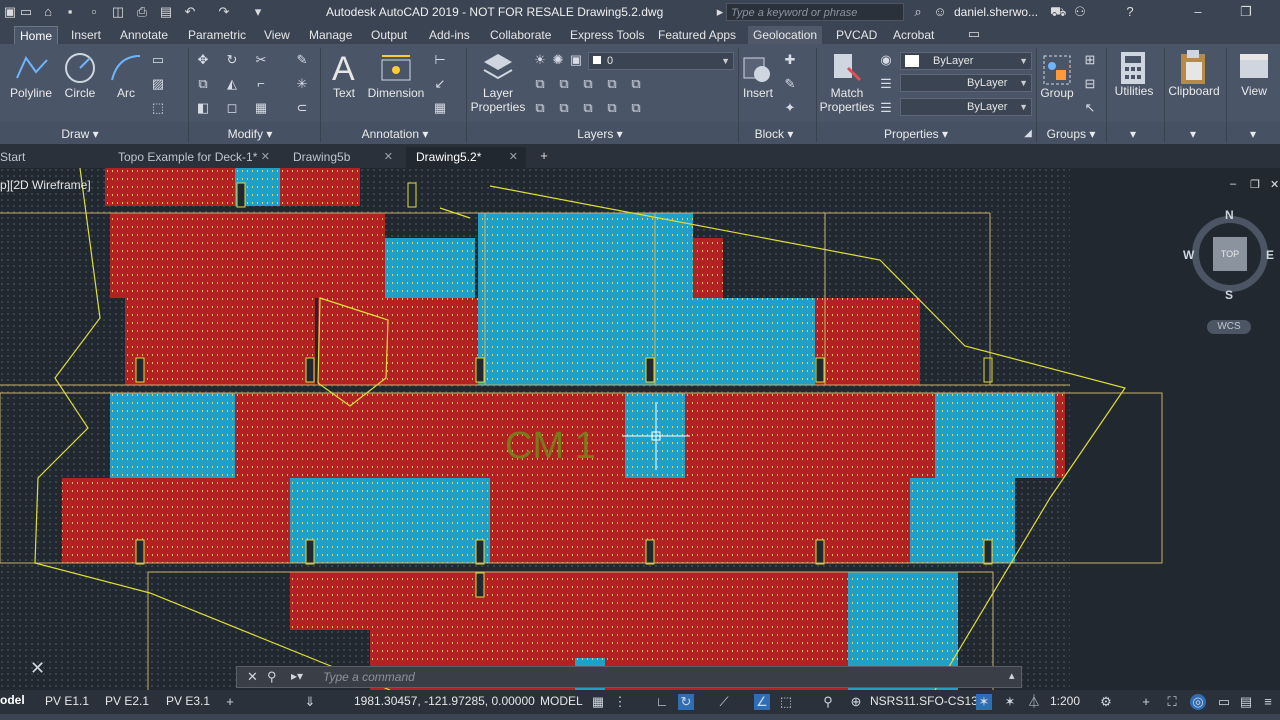 The image size is (1280, 720). What do you see at coordinates (1193, 134) in the screenshot?
I see `clipboard-dropdown-icon: ▾` at bounding box center [1193, 134].